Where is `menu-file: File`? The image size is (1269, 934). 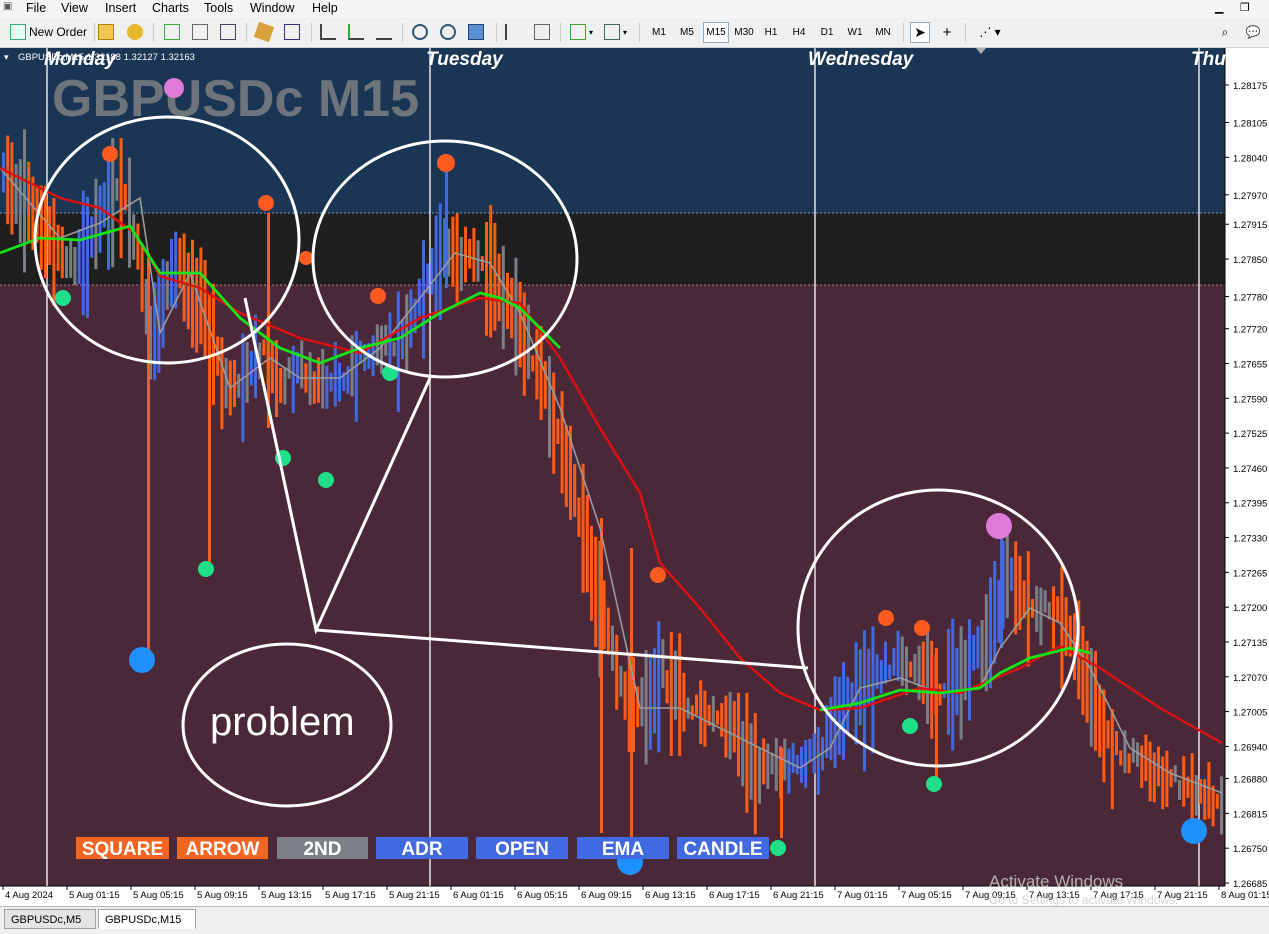 menu-file: File is located at coordinates (36, 8).